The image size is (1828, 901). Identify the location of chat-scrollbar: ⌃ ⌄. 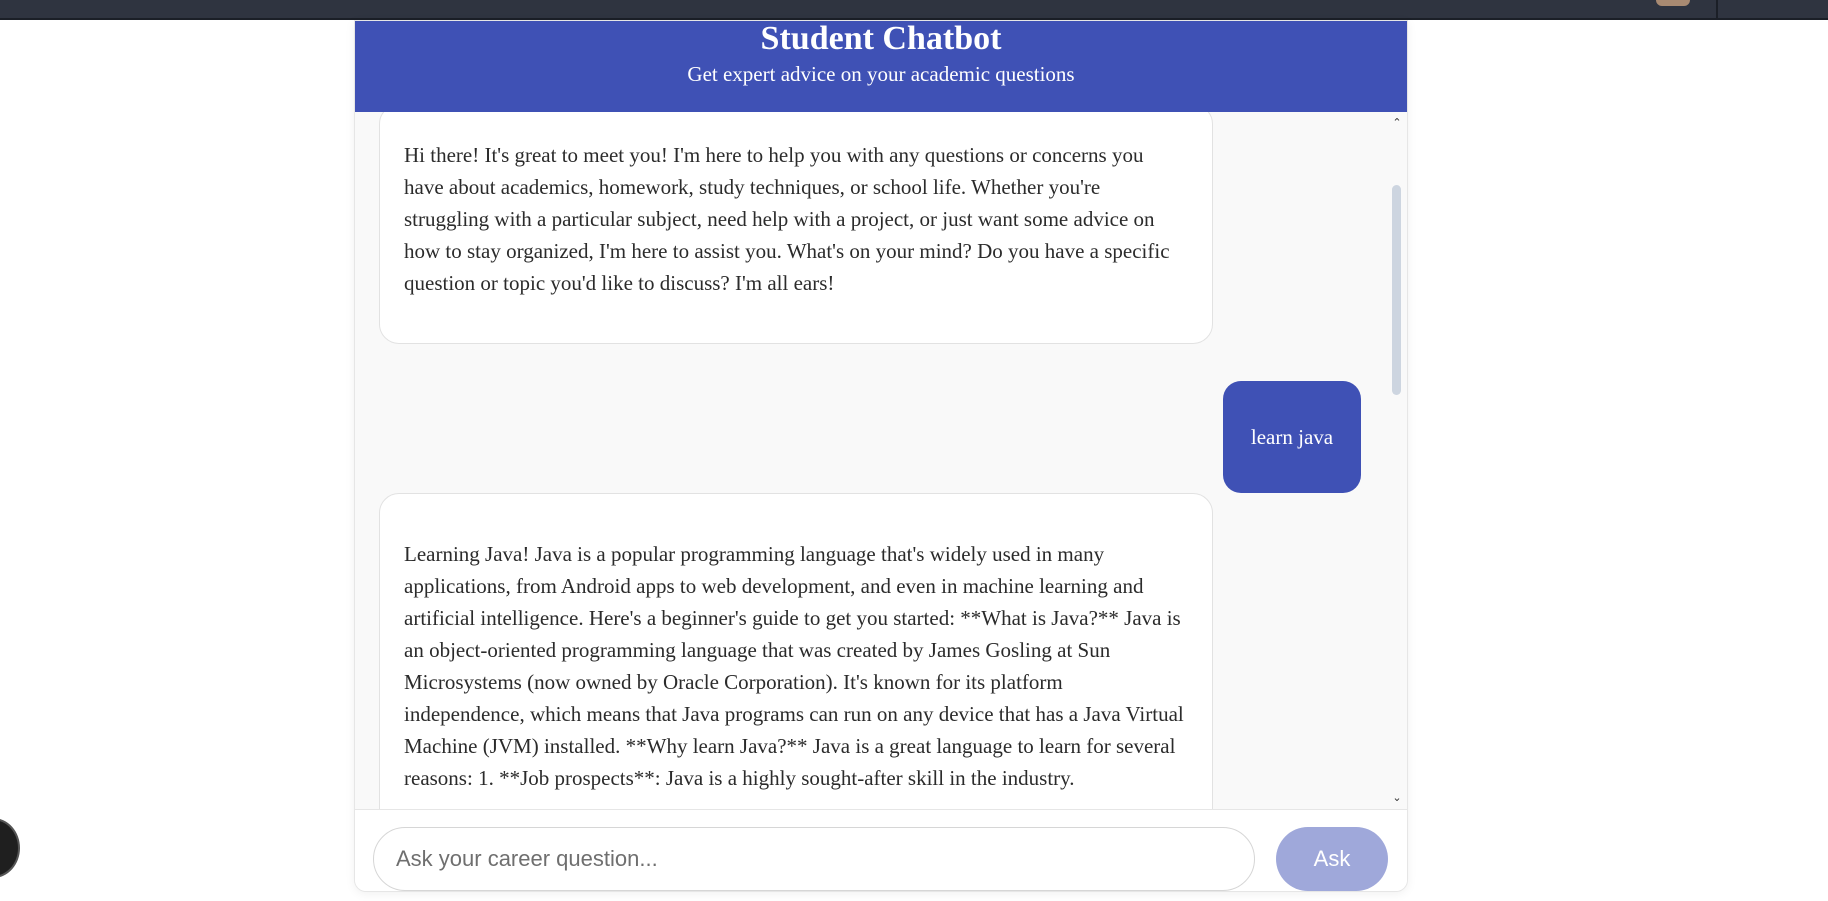
(1397, 460).